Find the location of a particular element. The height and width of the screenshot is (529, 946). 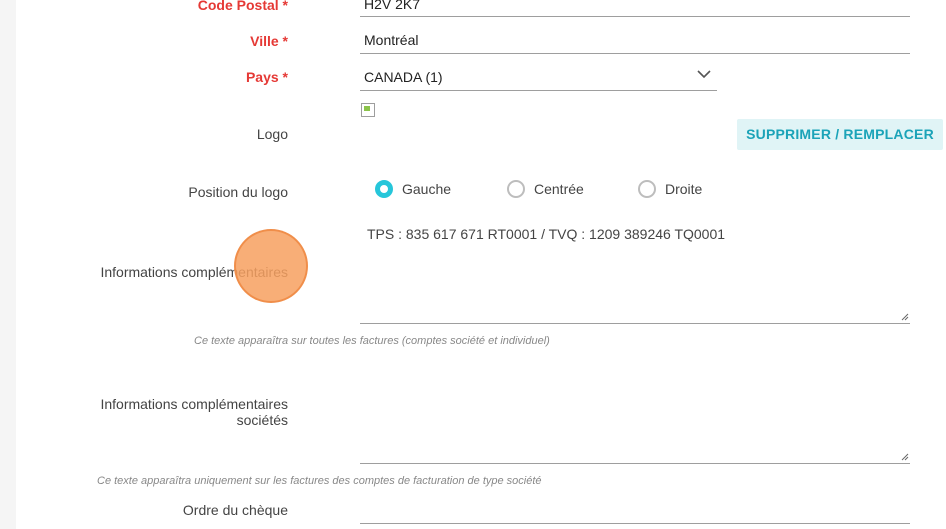

city-value: Montréal is located at coordinates (391, 40).